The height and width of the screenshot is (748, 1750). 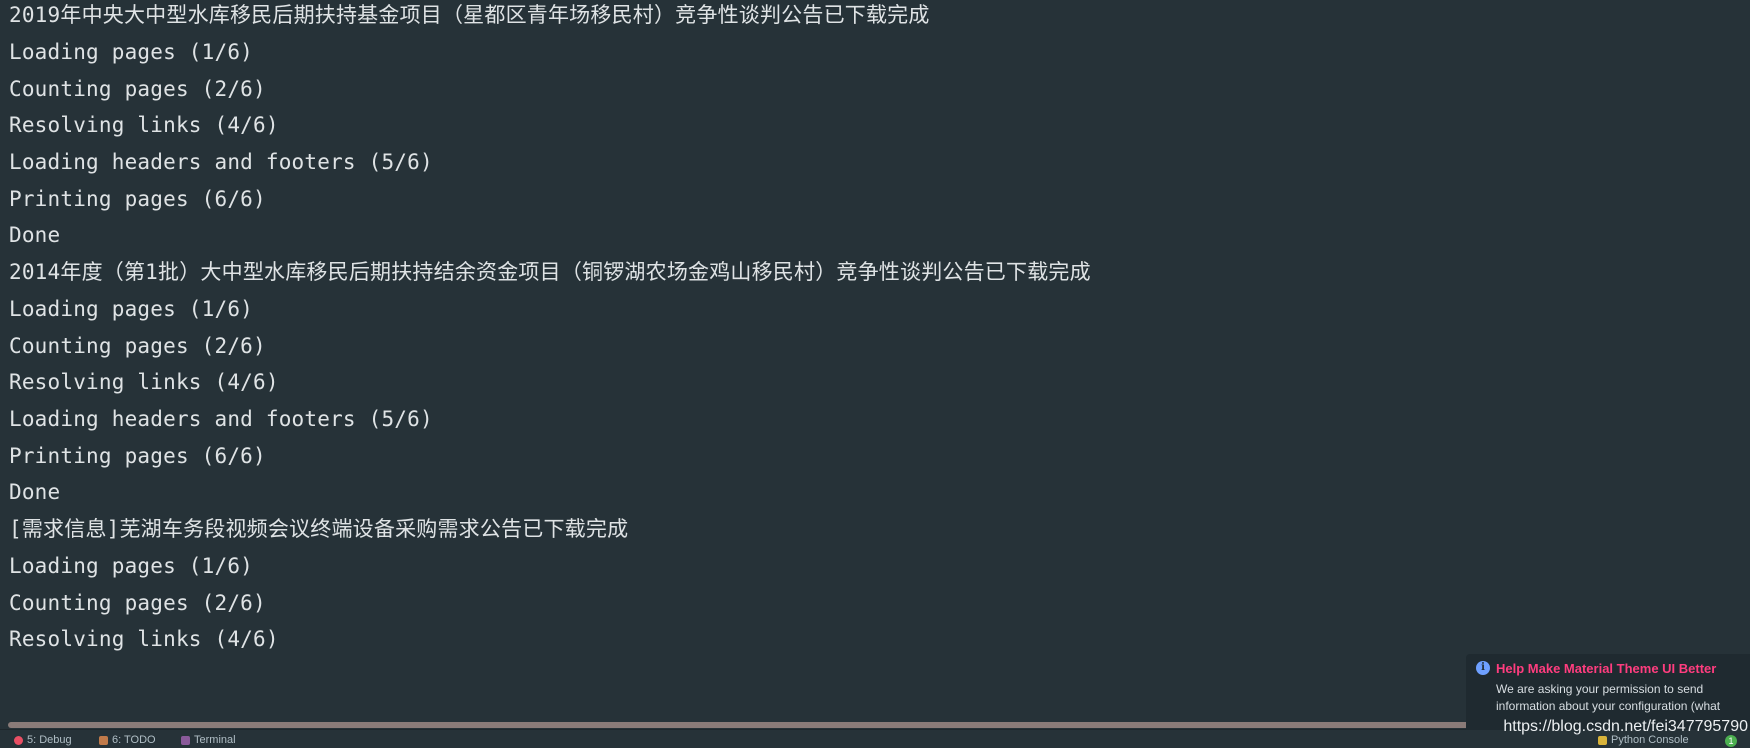 What do you see at coordinates (18, 740) in the screenshot?
I see `debug-icon` at bounding box center [18, 740].